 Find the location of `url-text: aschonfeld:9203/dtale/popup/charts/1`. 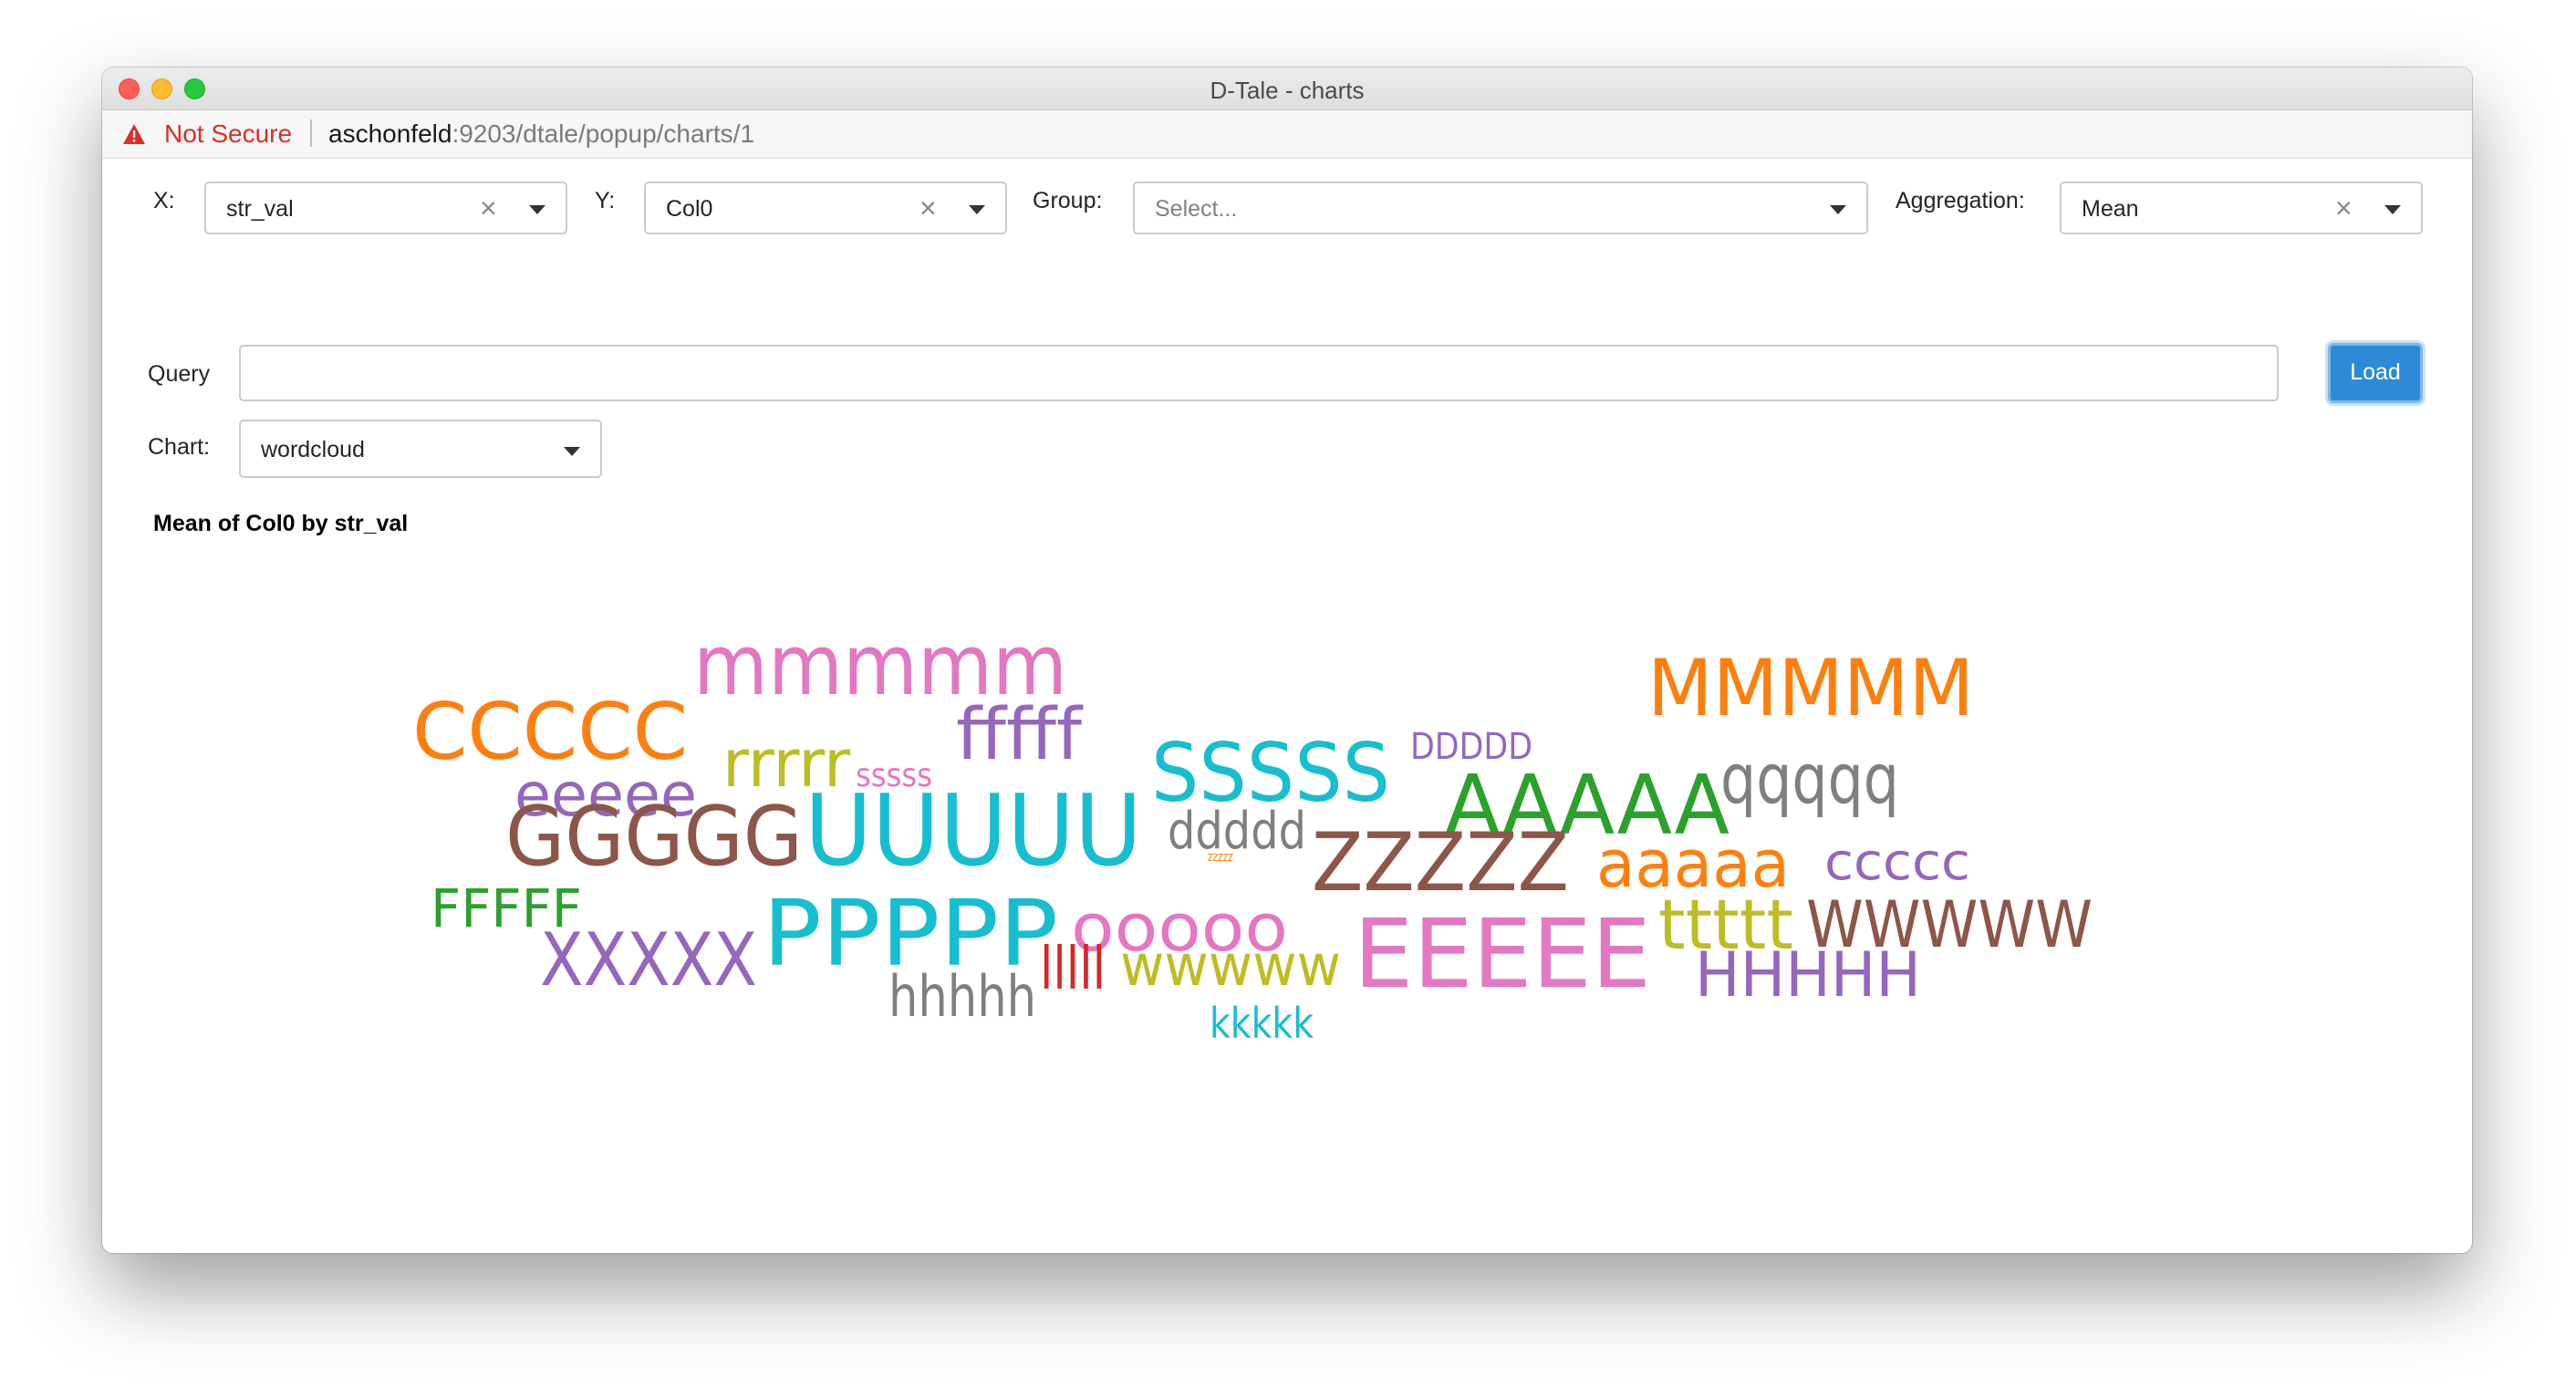

url-text: aschonfeld:9203/dtale/popup/charts/1 is located at coordinates (541, 134).